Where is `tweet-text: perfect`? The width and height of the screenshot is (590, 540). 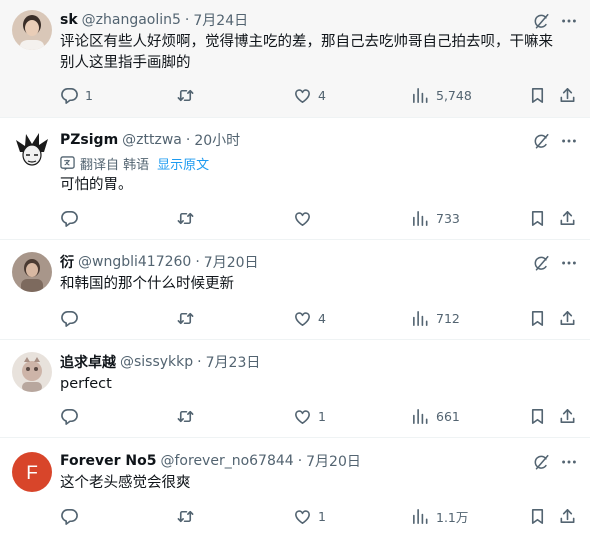
tweet-text: perfect is located at coordinates (310, 384).